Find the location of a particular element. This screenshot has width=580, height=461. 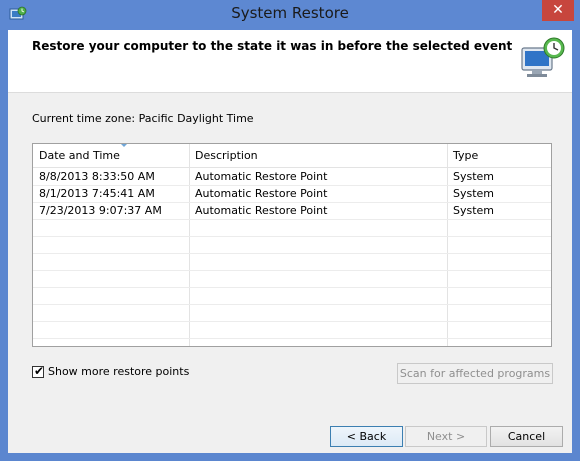

checkmark-icon: ✔ is located at coordinates (39, 371).